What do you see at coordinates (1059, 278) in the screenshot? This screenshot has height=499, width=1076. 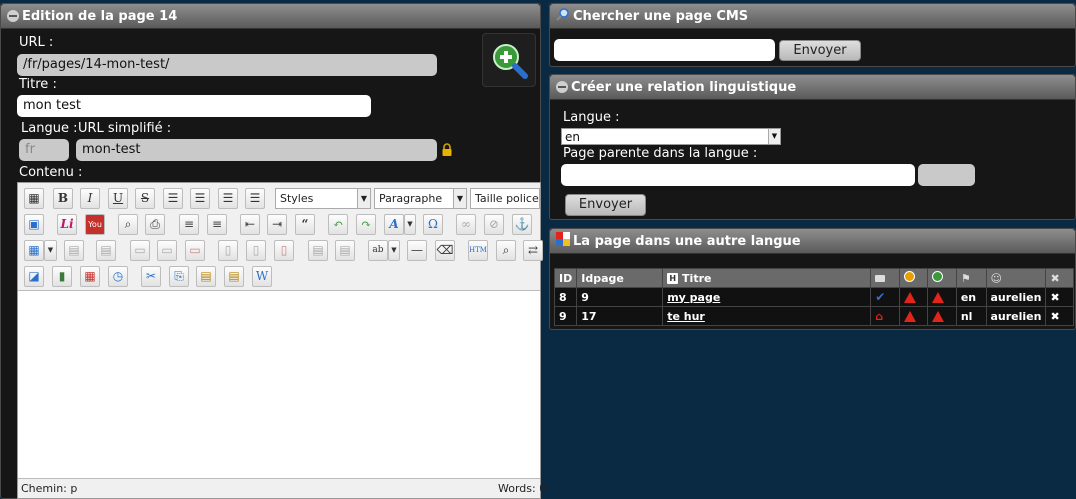 I see `col-delete: ✖` at bounding box center [1059, 278].